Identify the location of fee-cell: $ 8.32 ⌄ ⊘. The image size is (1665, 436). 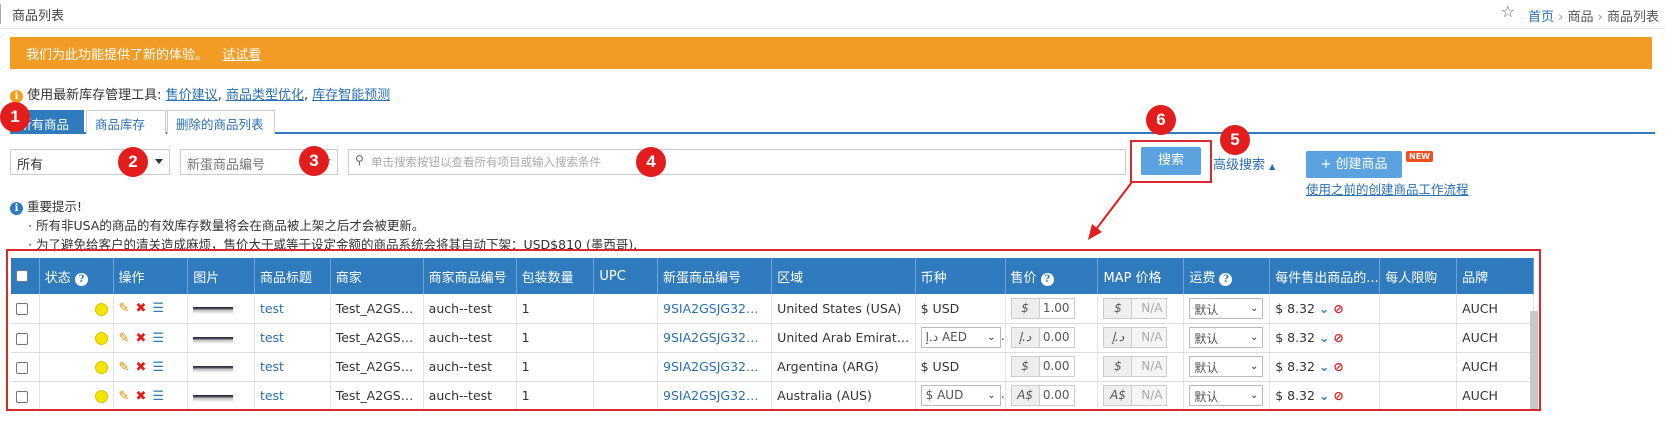
(1325, 395).